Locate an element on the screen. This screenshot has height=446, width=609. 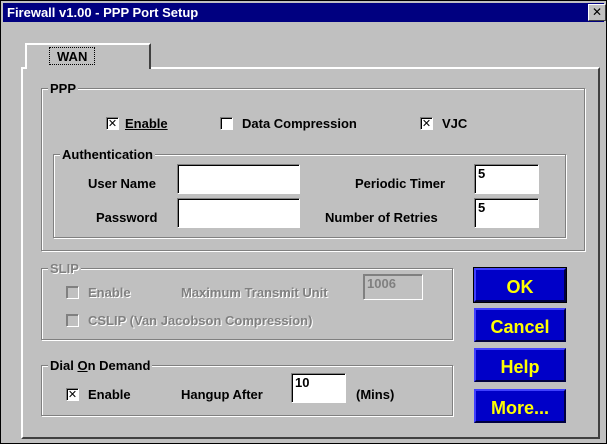
vjc-label: VJC is located at coordinates (454, 123).